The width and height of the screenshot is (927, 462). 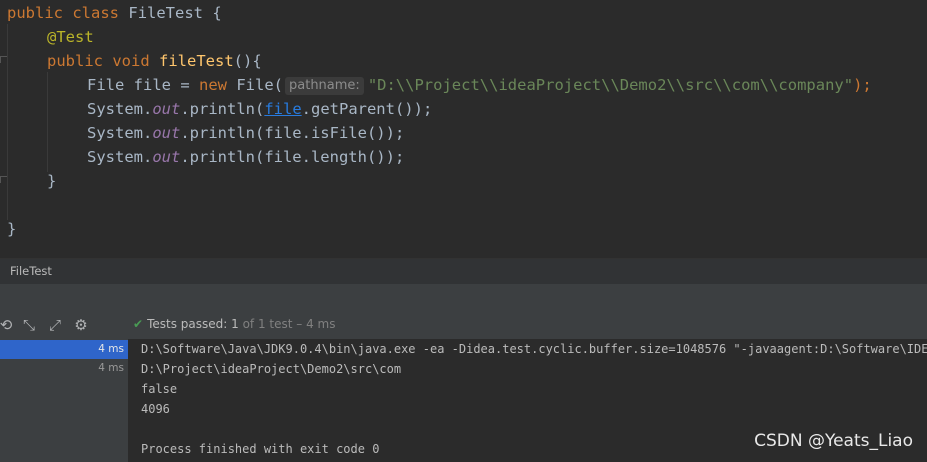 I want to click on code-line-5: System.out.println(file.getParent());, so click(x=260, y=109).